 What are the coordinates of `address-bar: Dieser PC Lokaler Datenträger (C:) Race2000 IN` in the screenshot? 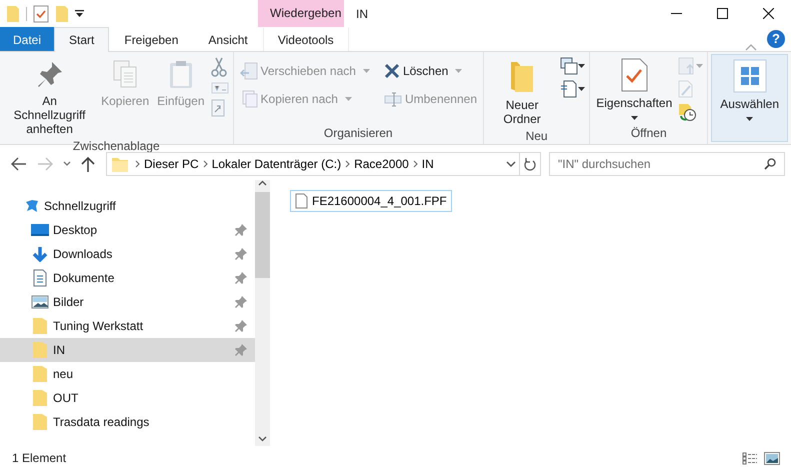 It's located at (323, 164).